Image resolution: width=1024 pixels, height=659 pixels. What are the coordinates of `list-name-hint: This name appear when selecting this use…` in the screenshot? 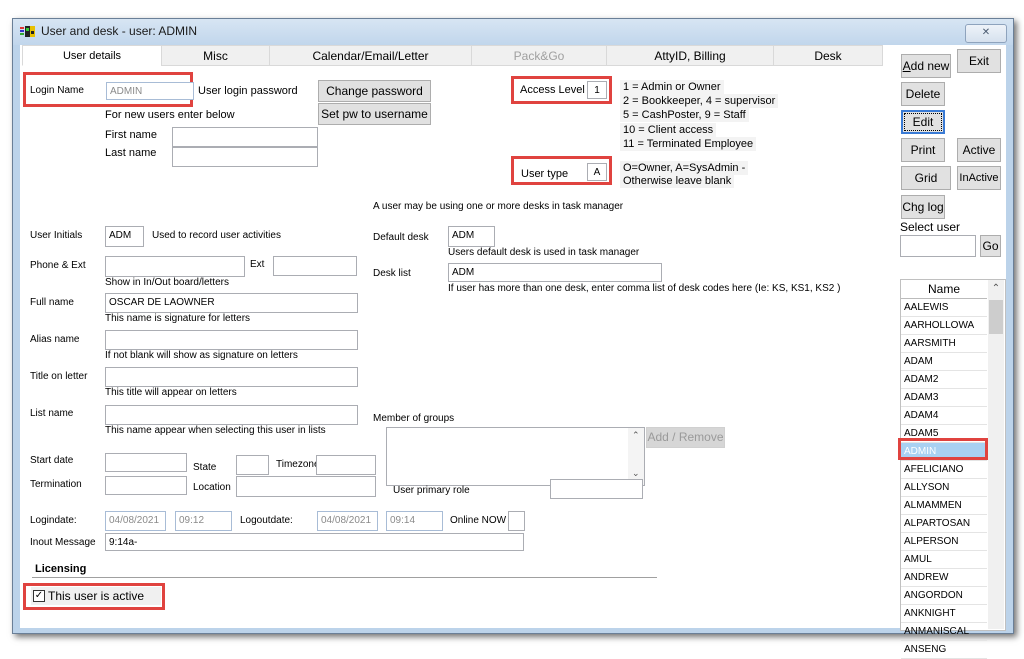 It's located at (215, 430).